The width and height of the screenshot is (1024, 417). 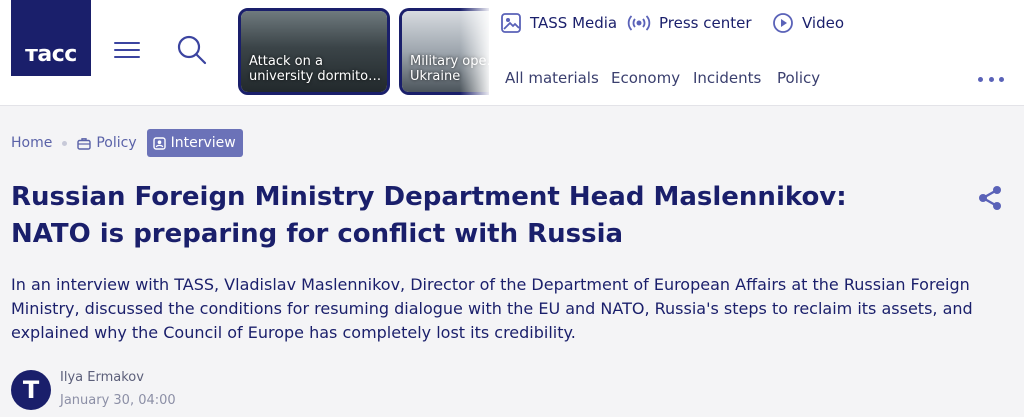 I want to click on breadcrumb-interview: Interview, so click(x=194, y=143).